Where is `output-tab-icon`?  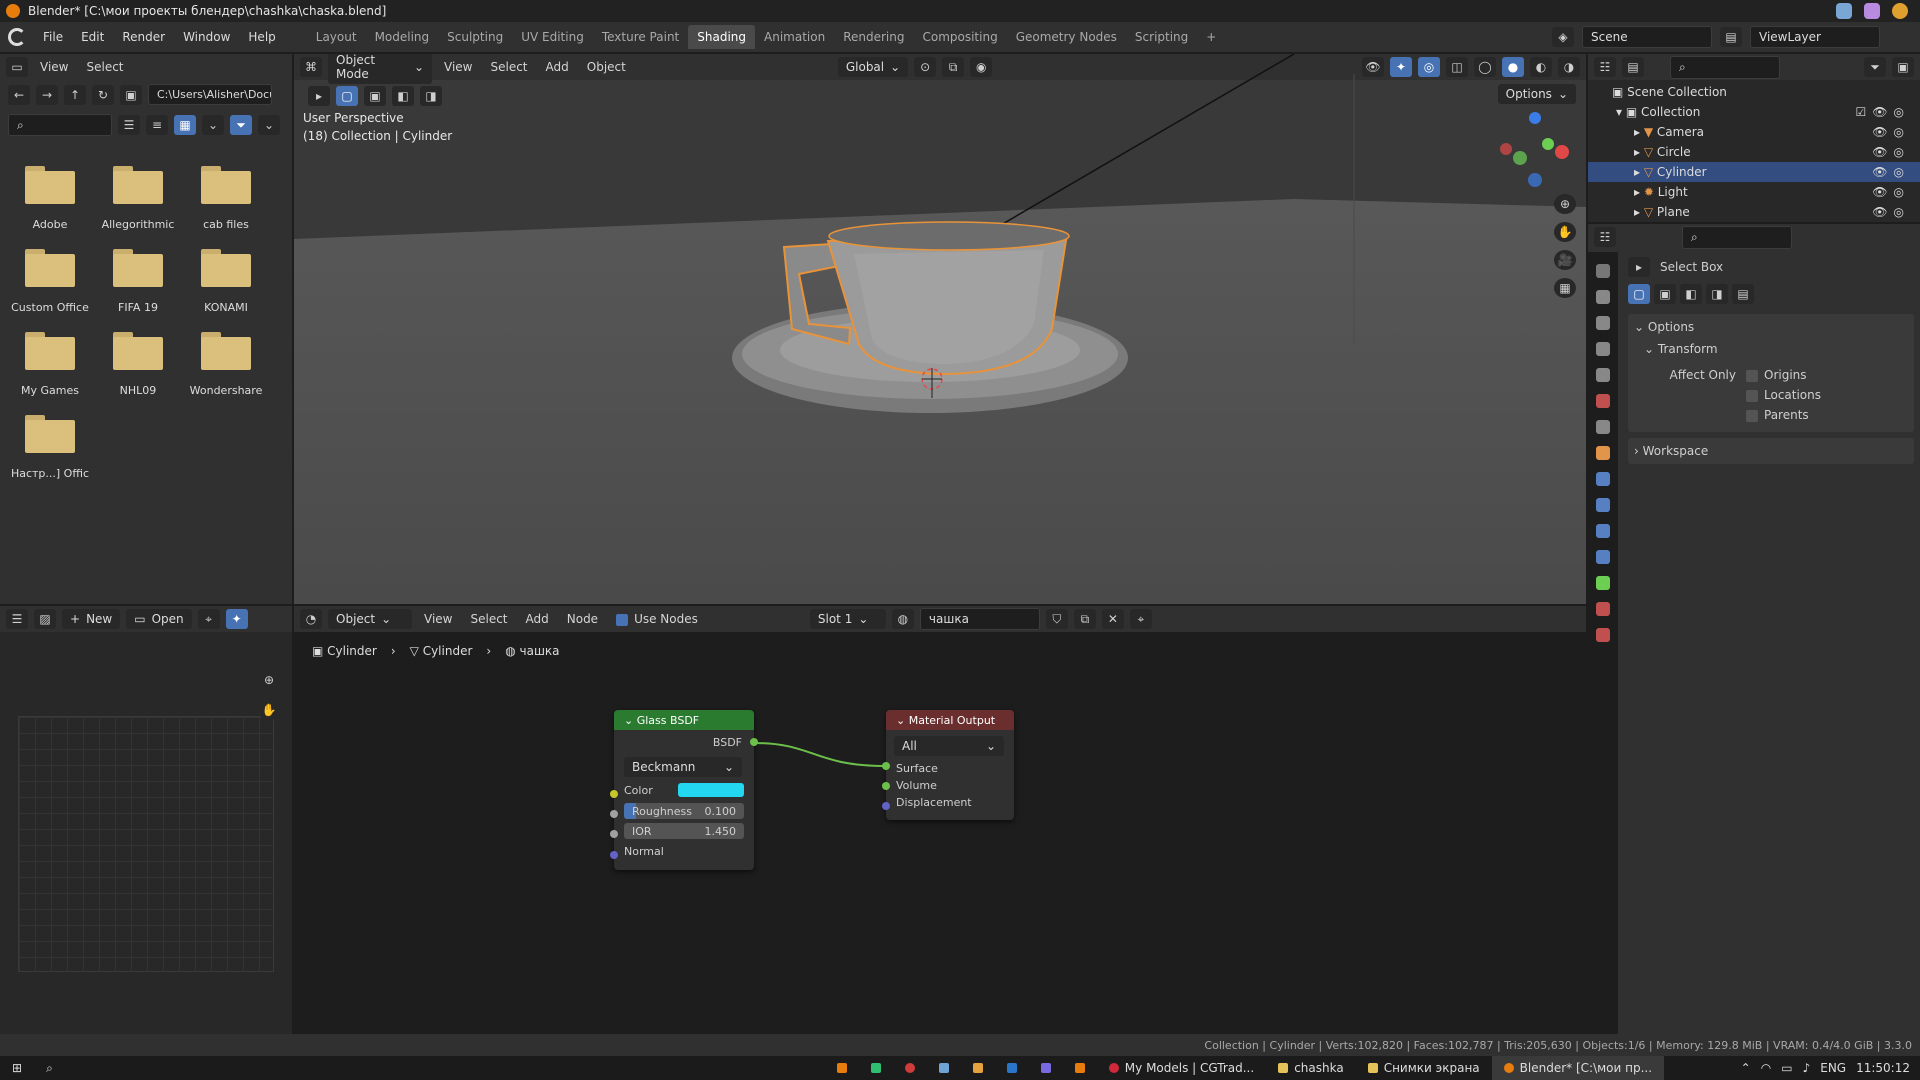
output-tab-icon is located at coordinates (1603, 323).